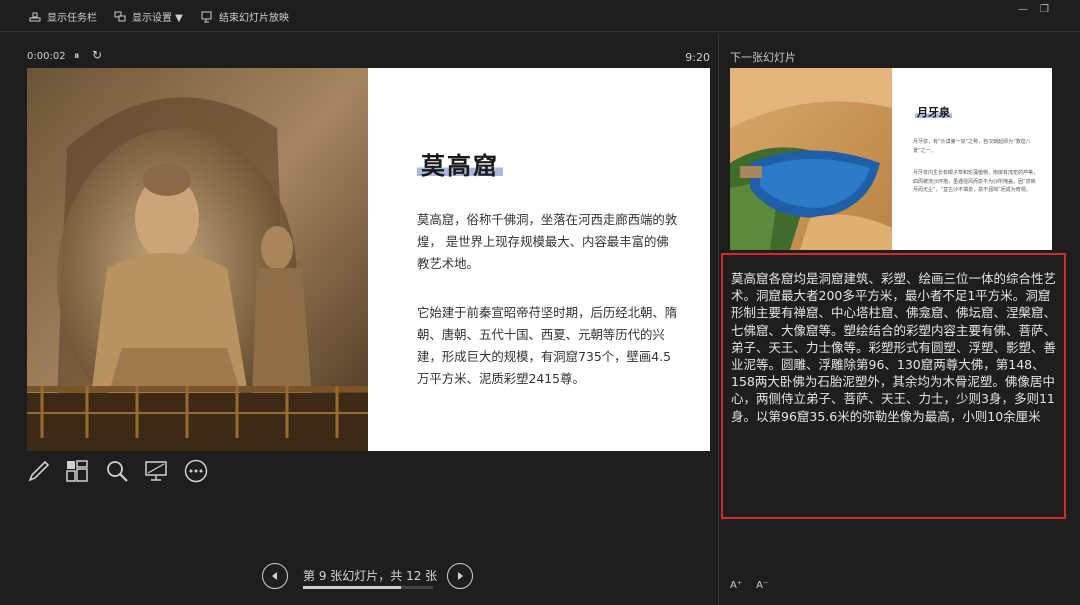 The height and width of the screenshot is (605, 1080). Describe the element at coordinates (97, 55) in the screenshot. I see `reset-timer-icon: ↻` at that location.